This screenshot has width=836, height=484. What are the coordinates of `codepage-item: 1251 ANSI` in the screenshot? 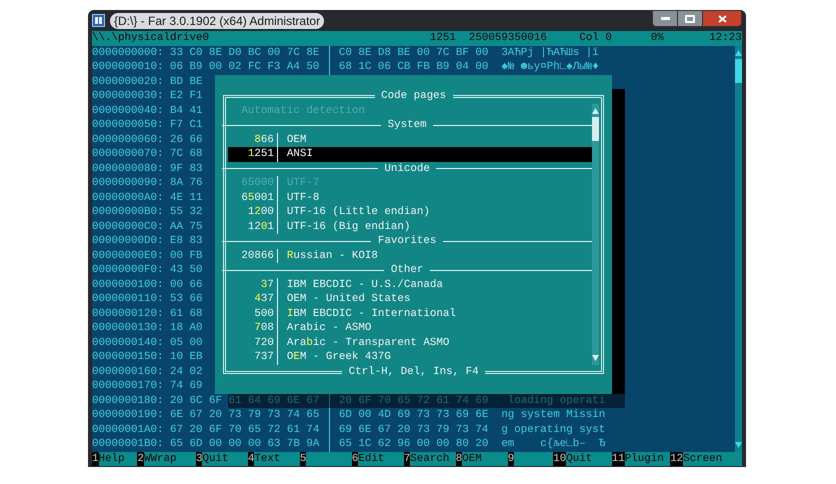 It's located at (410, 154).